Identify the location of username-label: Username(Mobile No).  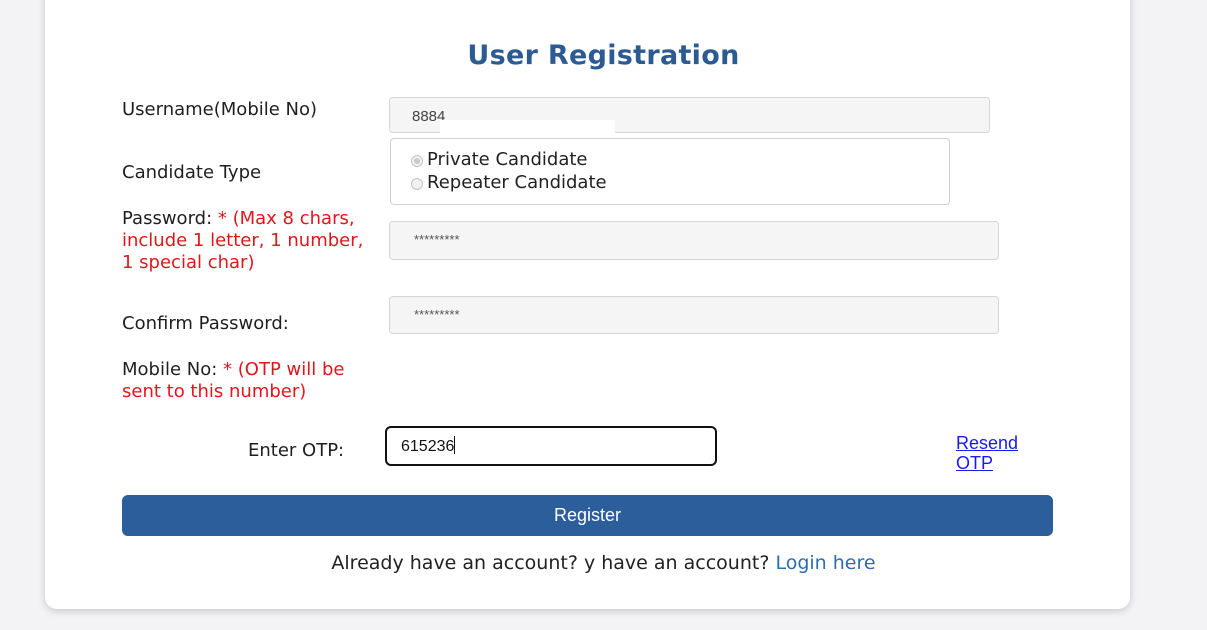
(220, 109).